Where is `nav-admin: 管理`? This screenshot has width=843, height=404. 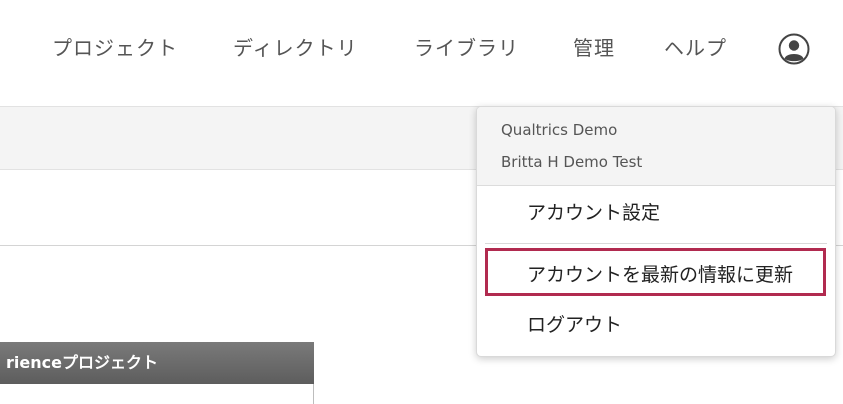 nav-admin: 管理 is located at coordinates (594, 48).